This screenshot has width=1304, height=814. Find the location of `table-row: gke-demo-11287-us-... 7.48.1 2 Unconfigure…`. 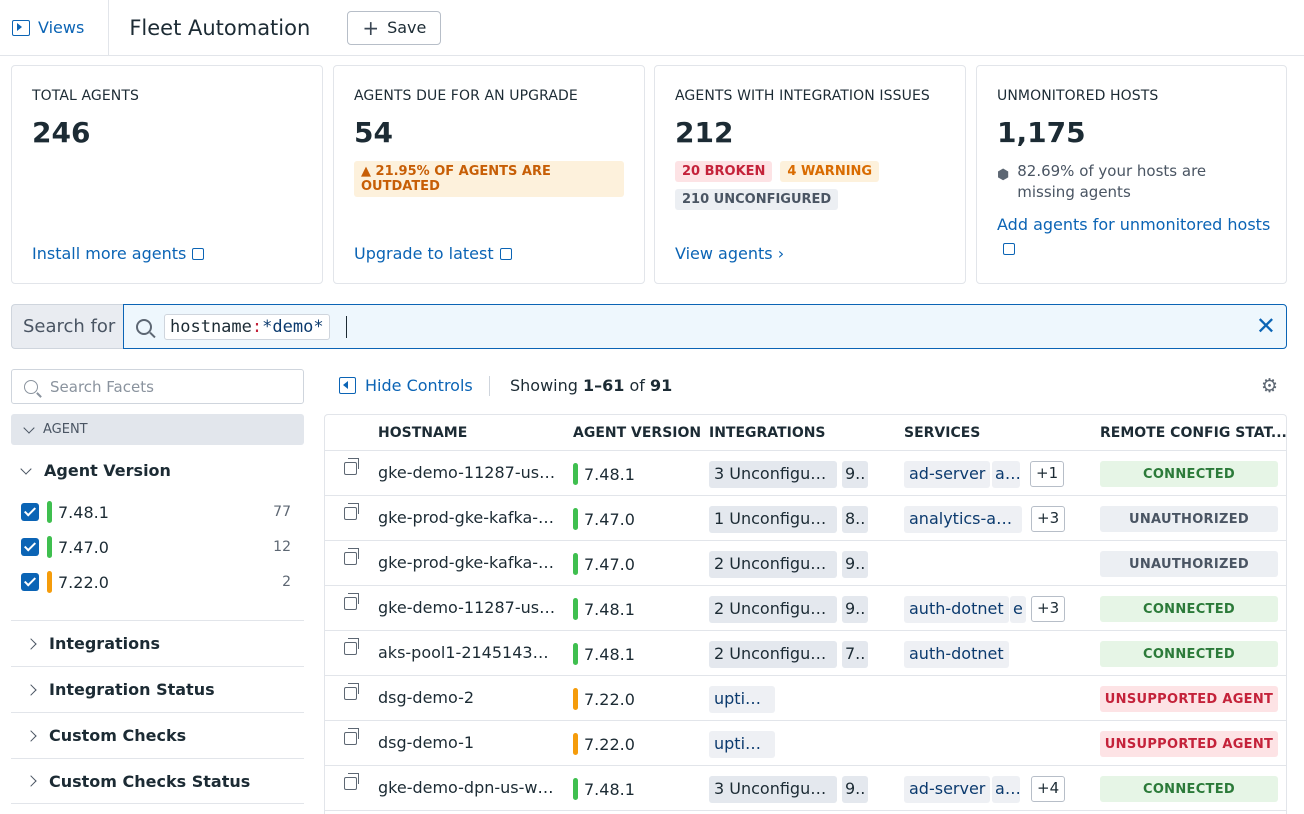

table-row: gke-demo-11287-us-... 7.48.1 2 Unconfigure… is located at coordinates (805, 608).